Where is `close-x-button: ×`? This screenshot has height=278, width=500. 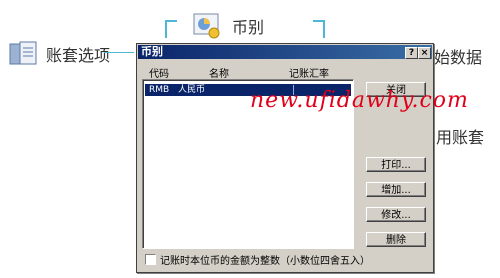
close-x-button: × is located at coordinates (424, 53).